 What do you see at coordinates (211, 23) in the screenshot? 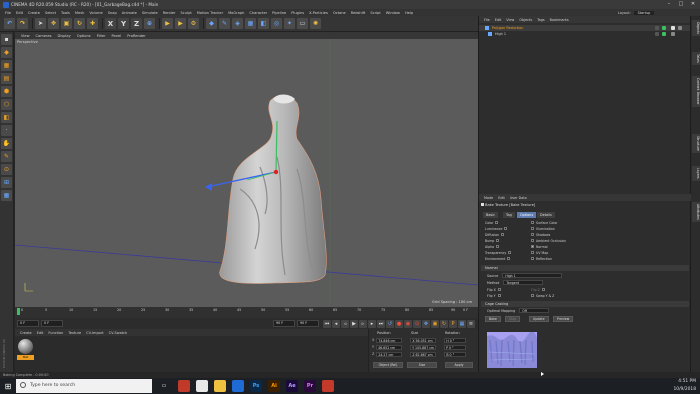
I see `cube-icon: ◆` at bounding box center [211, 23].